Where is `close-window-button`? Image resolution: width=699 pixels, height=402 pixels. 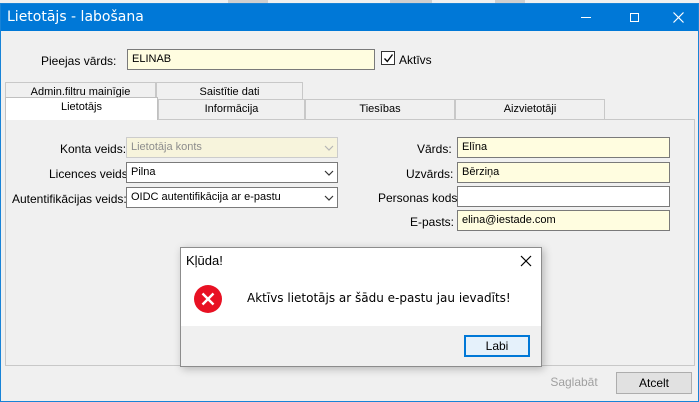 close-window-button is located at coordinates (676, 17).